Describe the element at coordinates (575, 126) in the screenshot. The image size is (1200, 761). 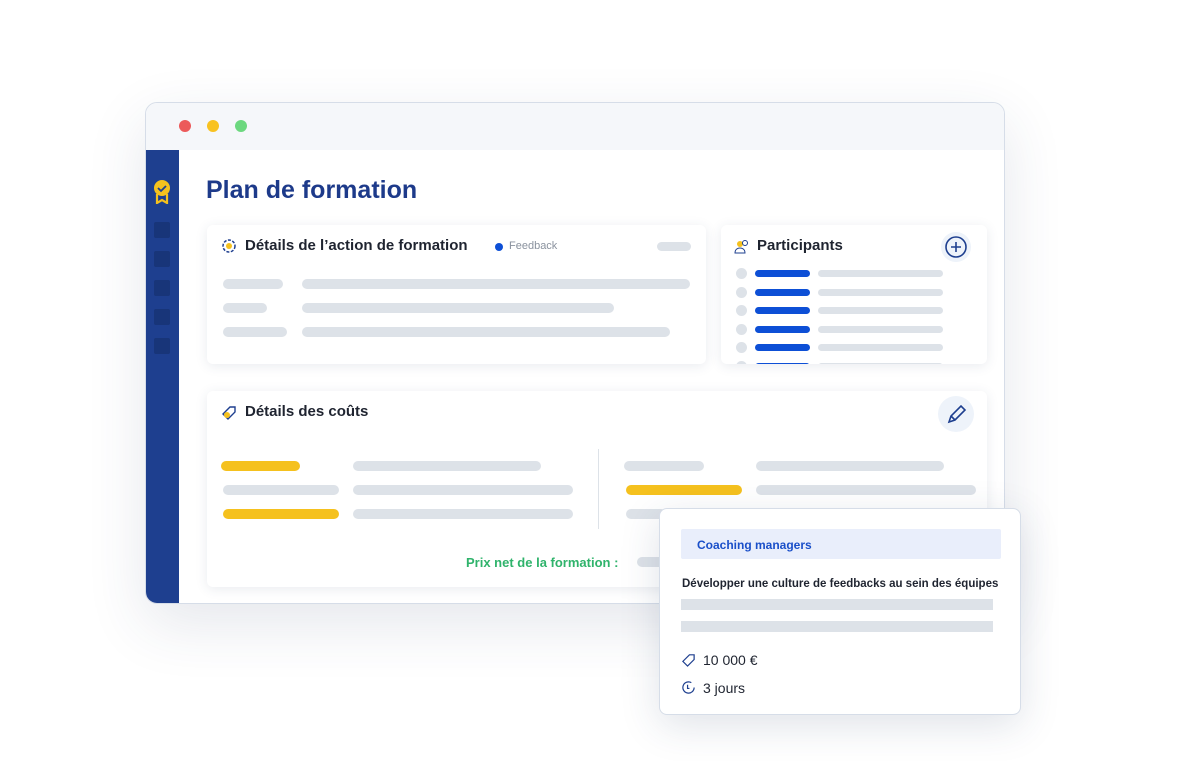
I see `title-bar` at that location.